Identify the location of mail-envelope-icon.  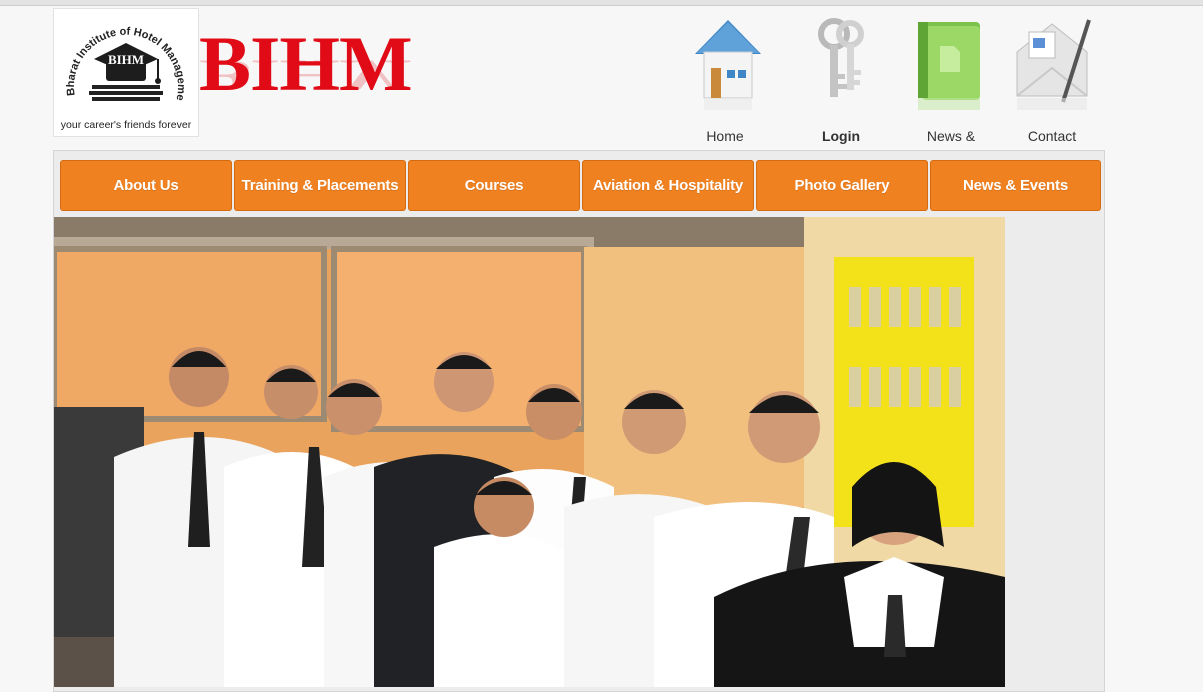
(1053, 64).